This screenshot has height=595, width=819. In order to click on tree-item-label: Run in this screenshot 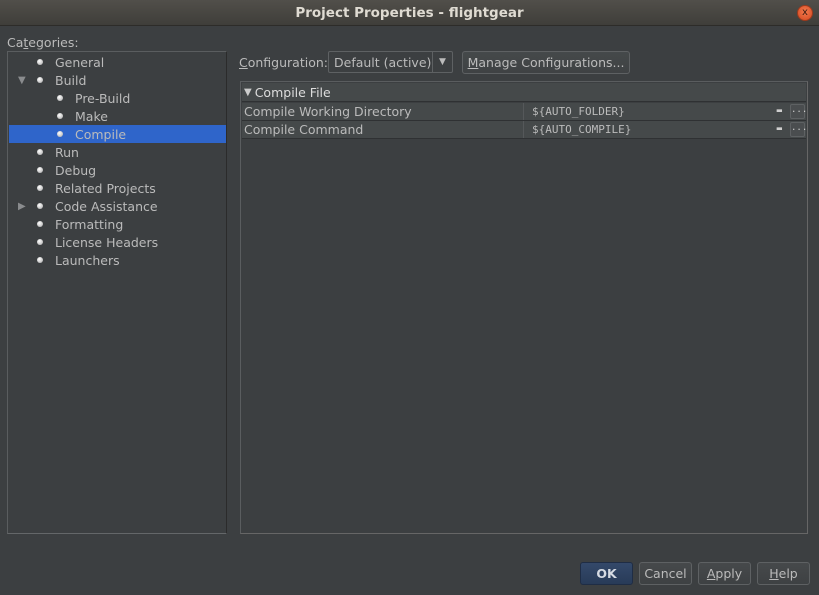, I will do `click(67, 152)`.